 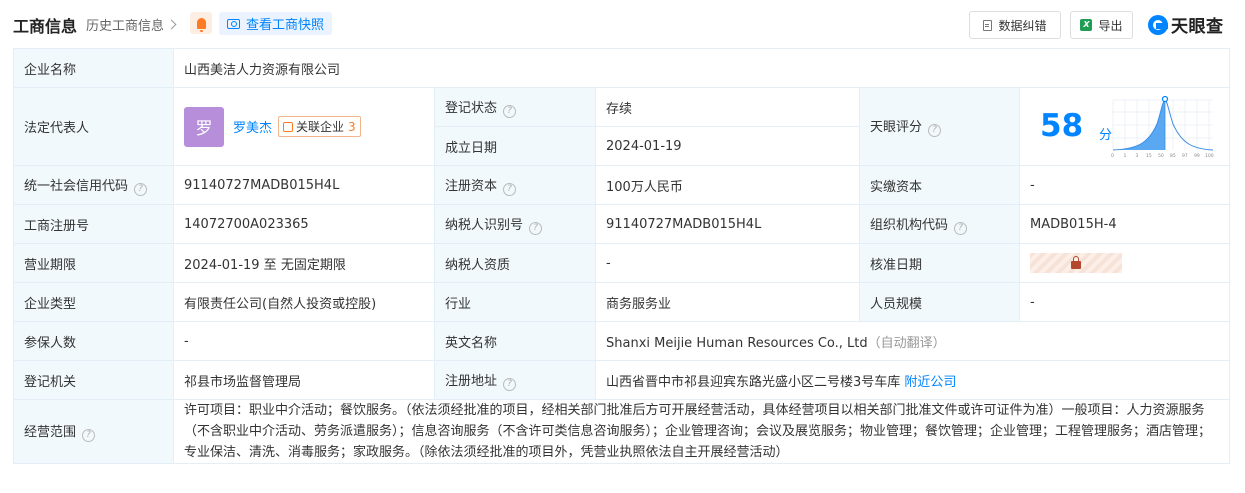 I want to click on credit-code-value: 91140727MADB015H4L, so click(x=304, y=185).